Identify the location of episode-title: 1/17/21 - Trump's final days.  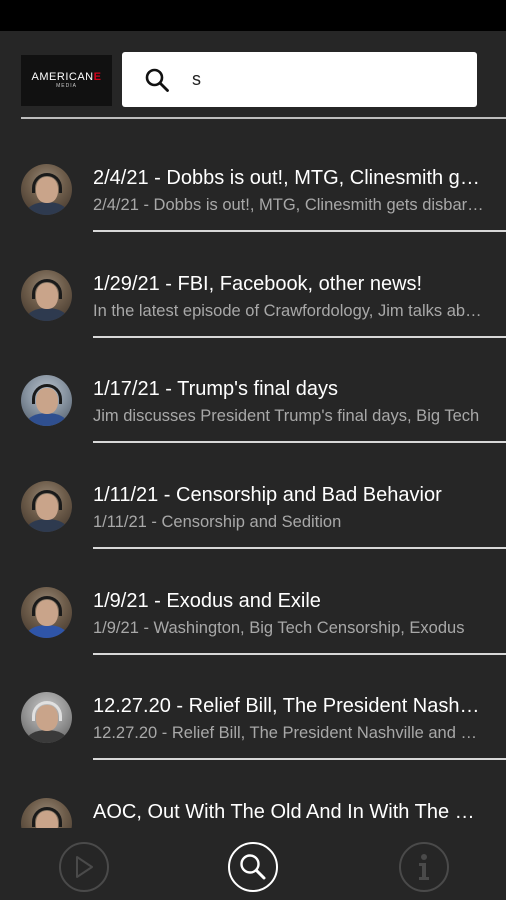
(216, 389).